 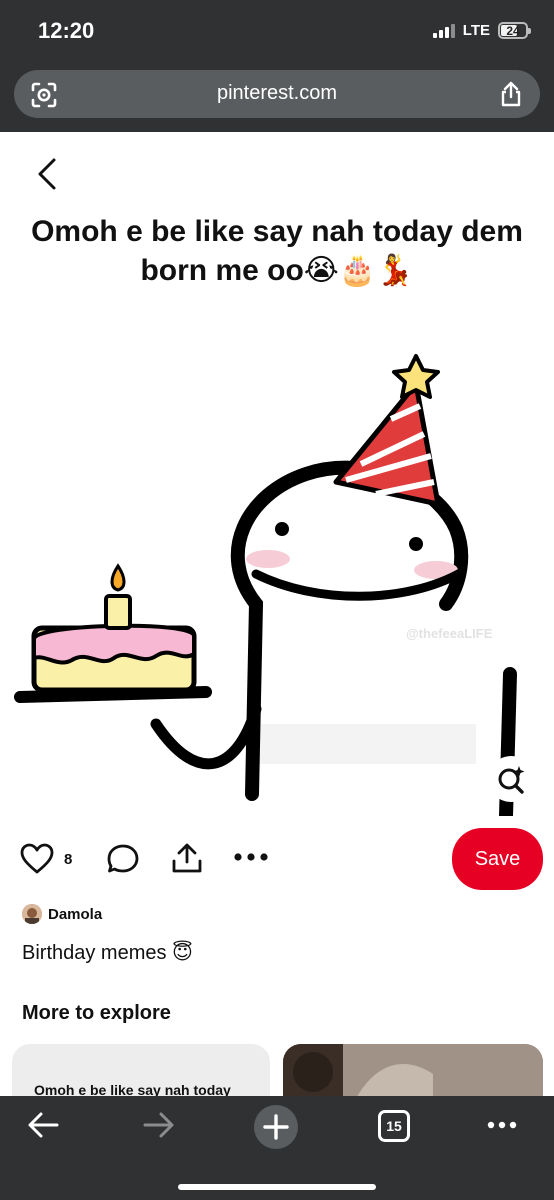 I want to click on browser-bottom-bar: 15, so click(x=277, y=1148).